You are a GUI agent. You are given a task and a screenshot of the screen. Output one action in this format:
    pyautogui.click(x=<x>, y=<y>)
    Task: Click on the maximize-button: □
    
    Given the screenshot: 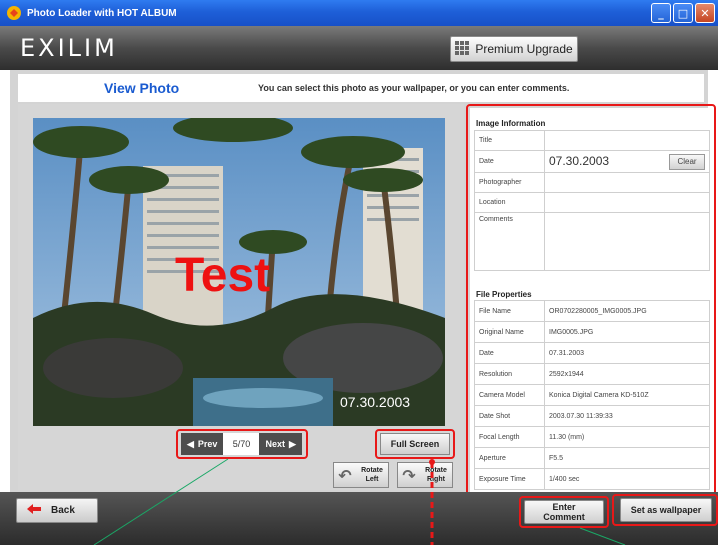 What is the action you would take?
    pyautogui.click(x=683, y=13)
    